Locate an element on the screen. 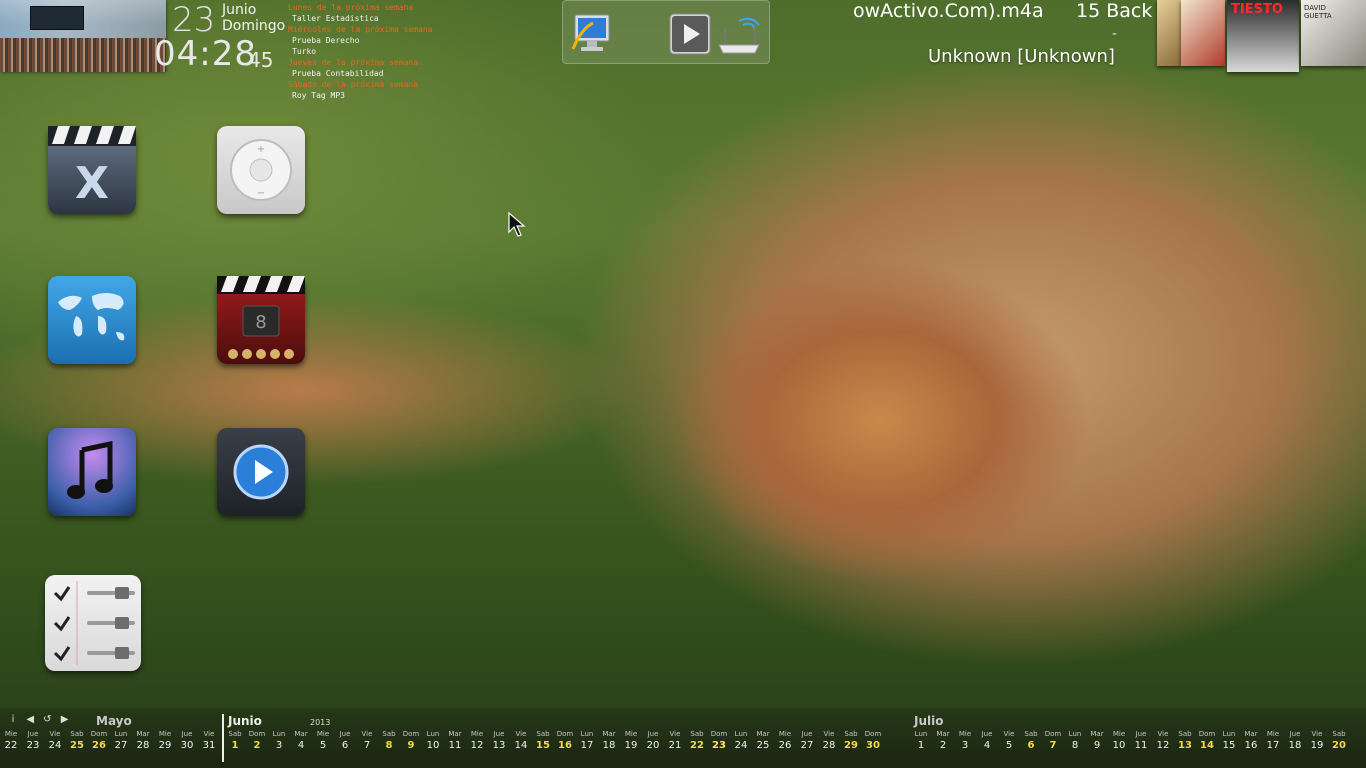 The width and height of the screenshot is (1366, 768). calendar-day: Lun 24 is located at coordinates (741, 740).